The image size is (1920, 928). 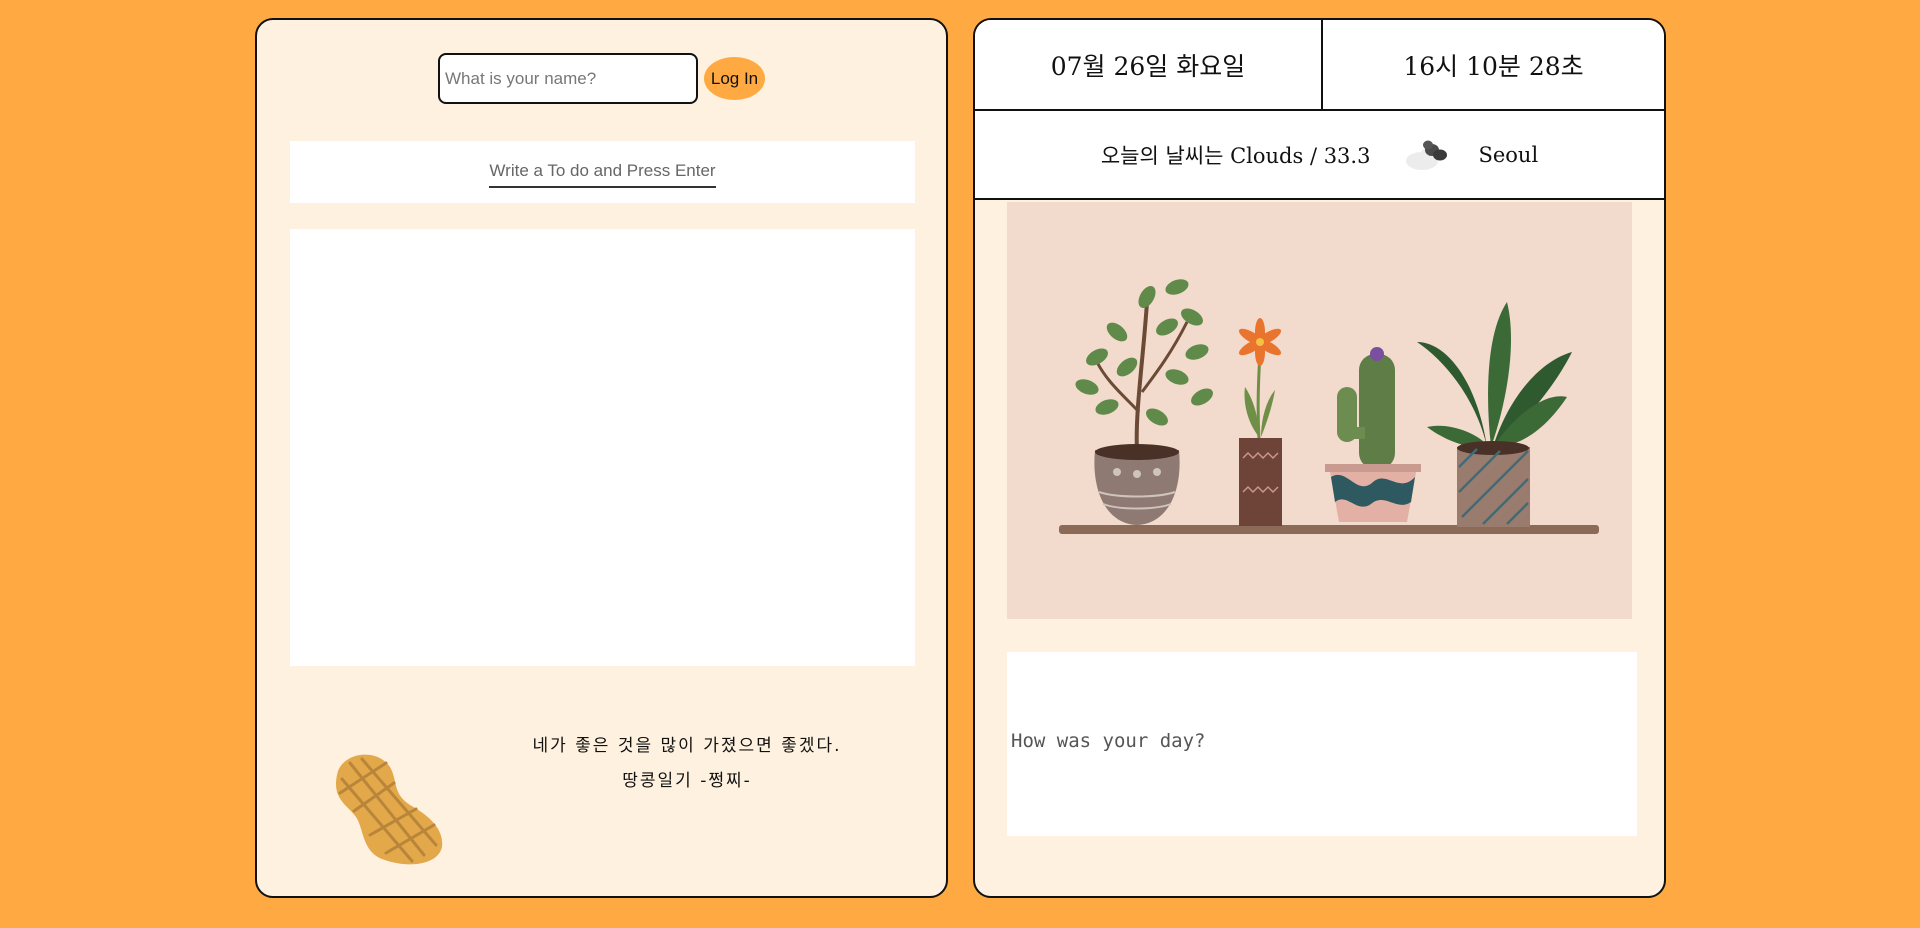 I want to click on todo-input, so click(x=602, y=172).